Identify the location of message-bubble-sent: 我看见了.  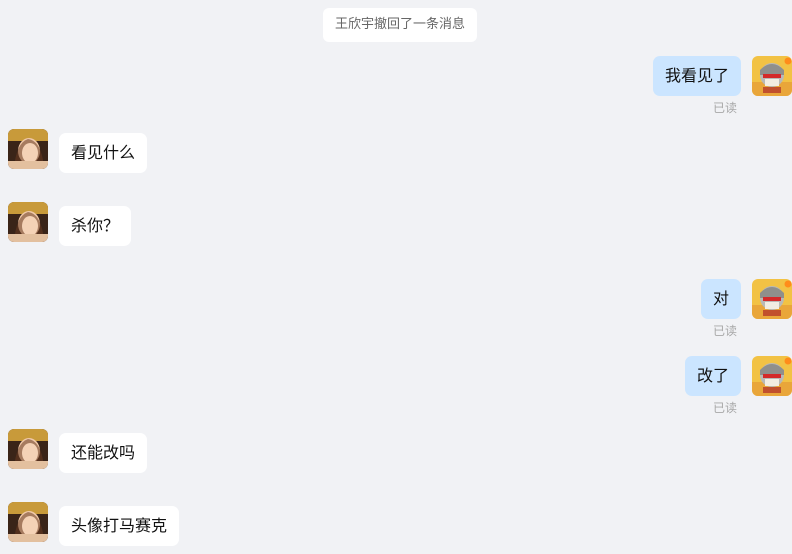
(697, 76).